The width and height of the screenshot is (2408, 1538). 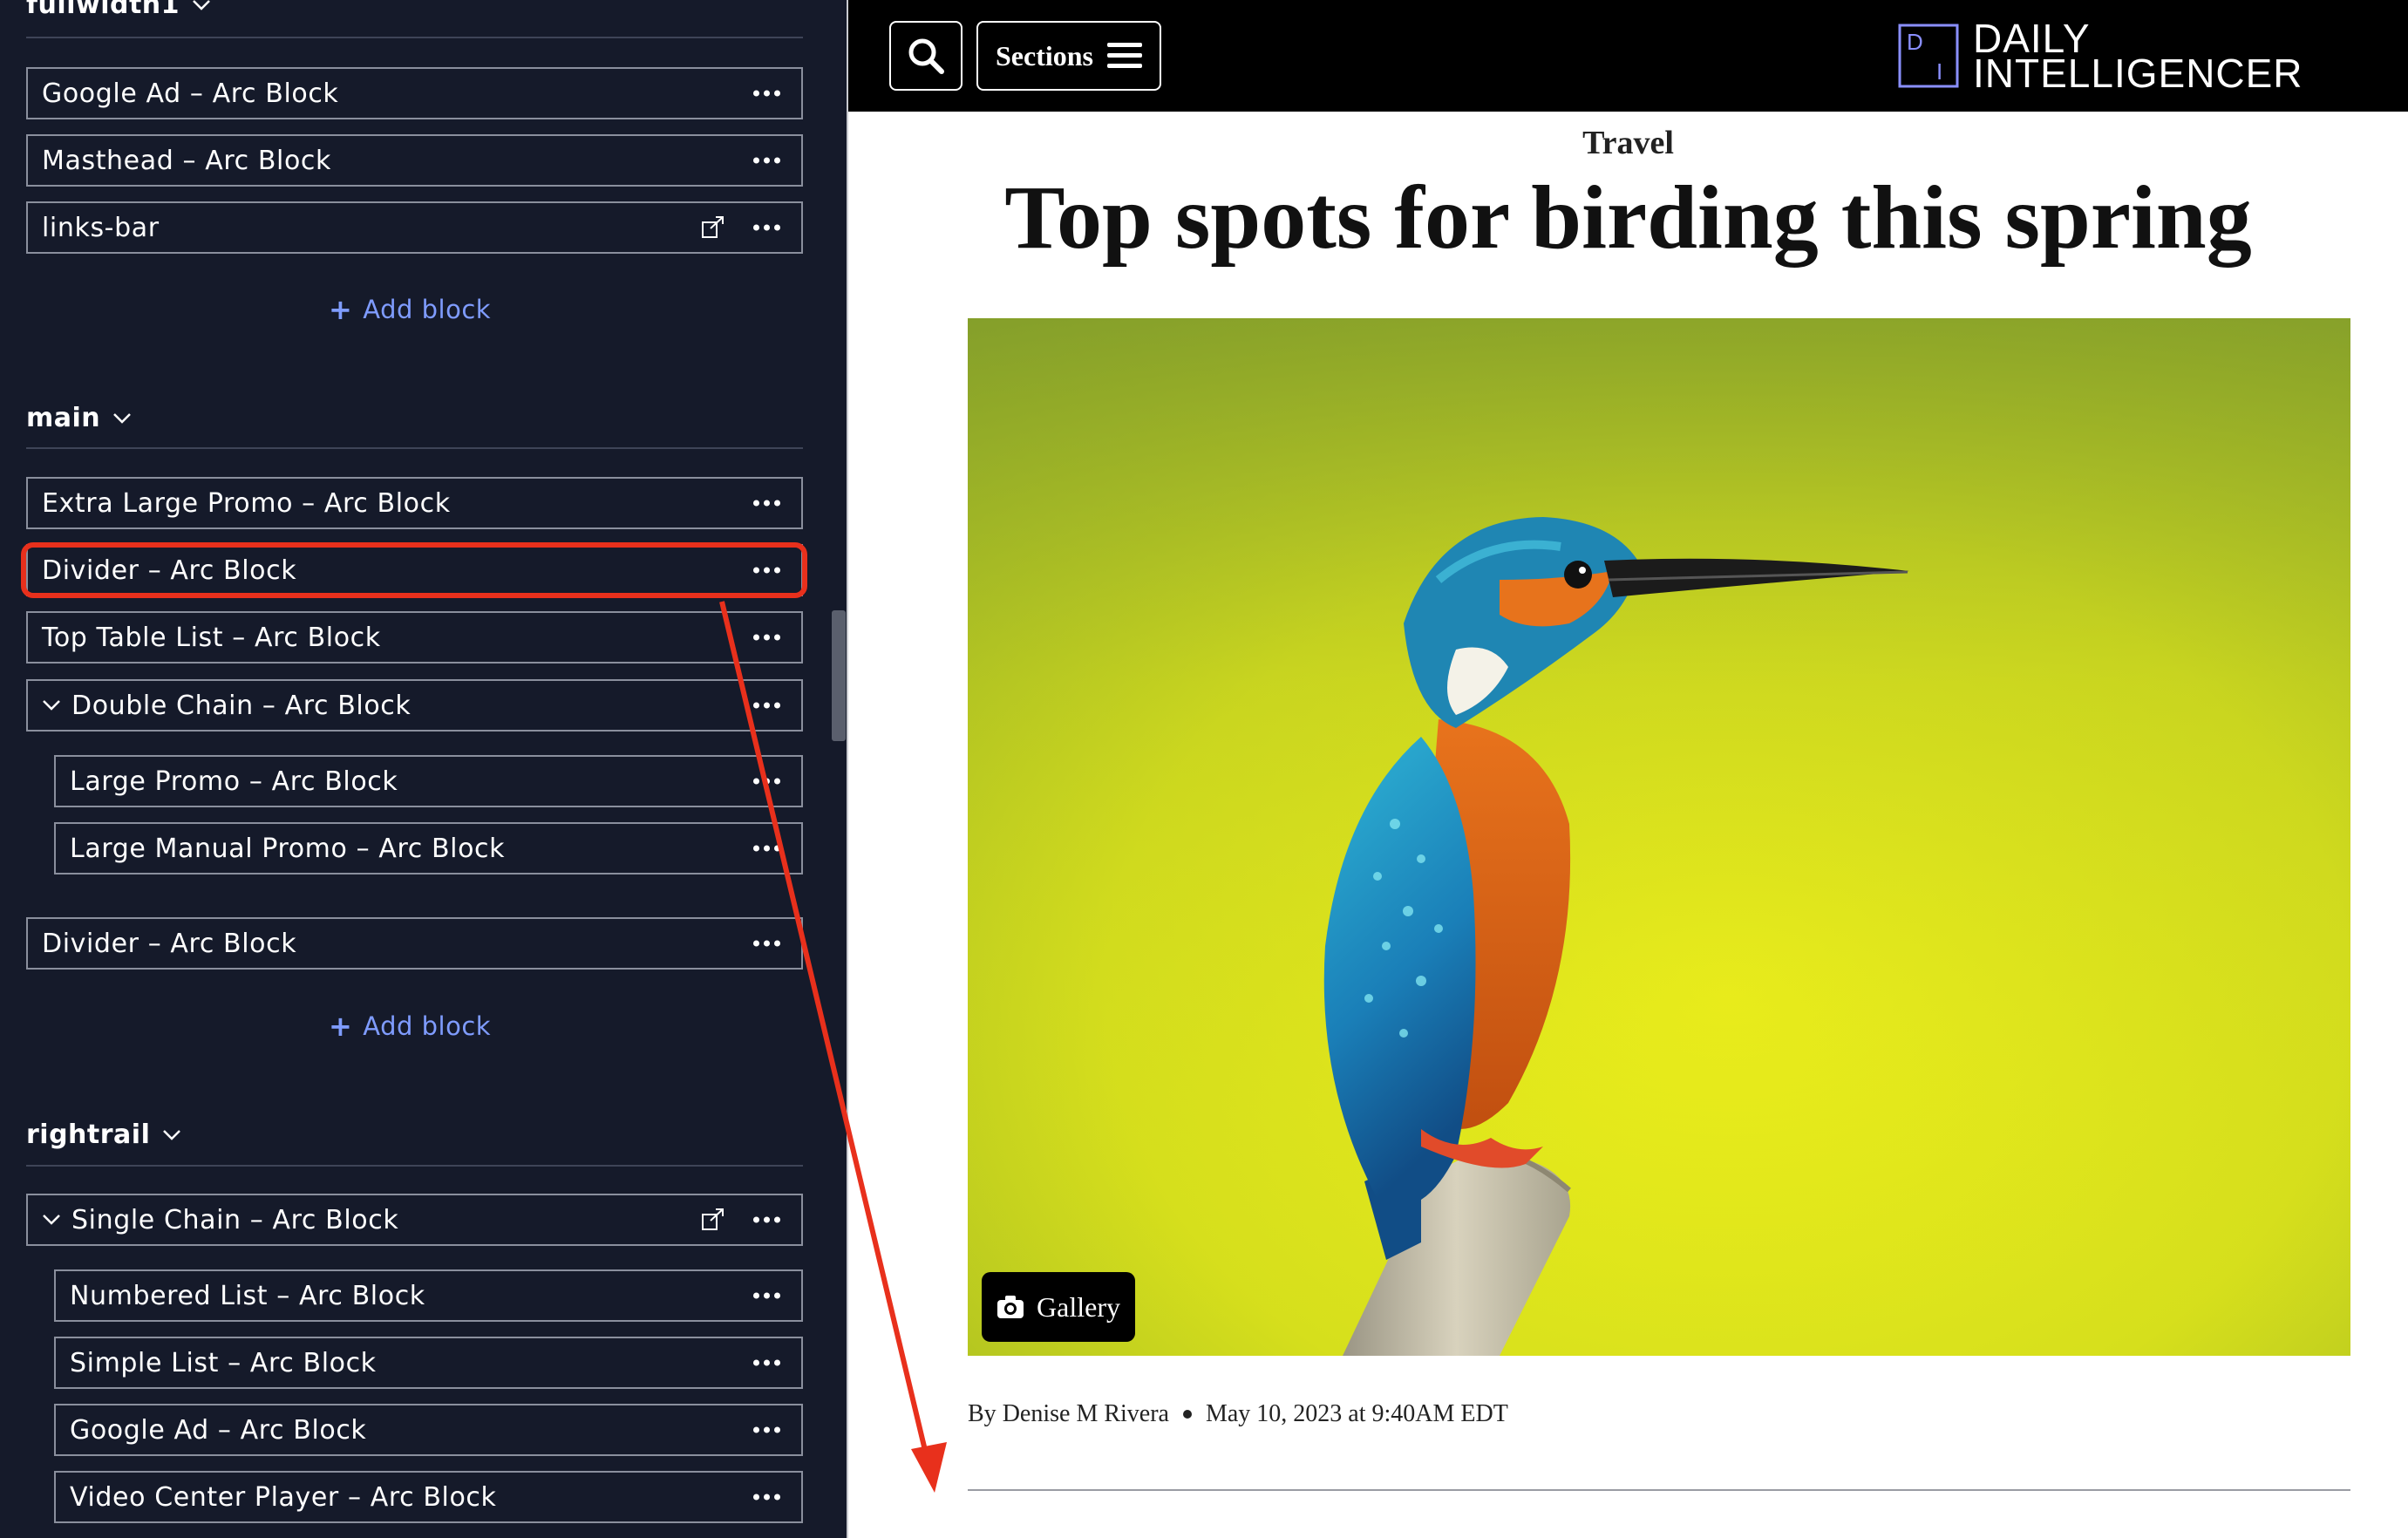 What do you see at coordinates (428, 1430) in the screenshot?
I see `block-row-nested: Google Ad – Arc Block` at bounding box center [428, 1430].